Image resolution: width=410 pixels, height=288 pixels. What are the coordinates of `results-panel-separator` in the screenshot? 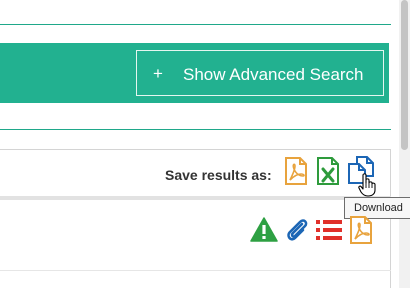 It's located at (195, 198).